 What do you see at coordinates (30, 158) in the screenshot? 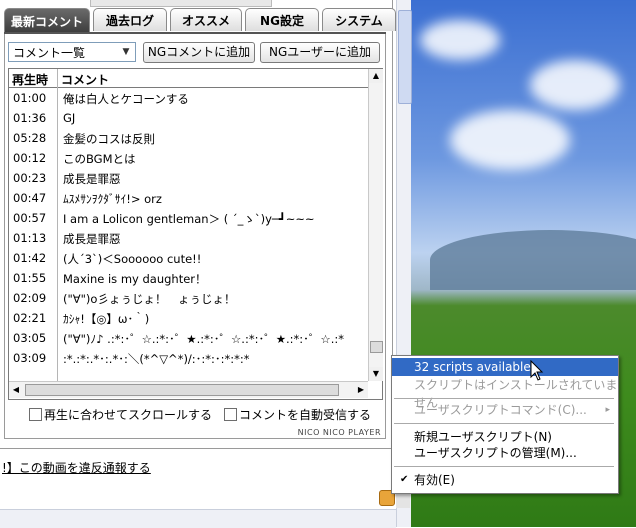
I see `row-time: 00:12` at bounding box center [30, 158].